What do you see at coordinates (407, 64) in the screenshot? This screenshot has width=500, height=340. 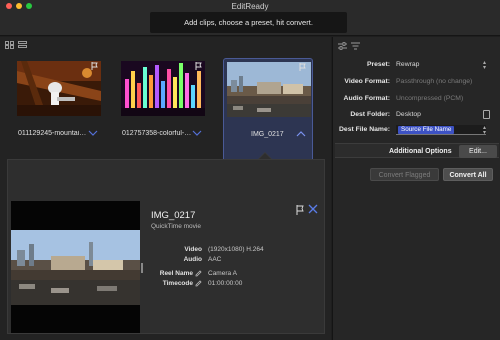 I see `preset-select: Rewrap` at bounding box center [407, 64].